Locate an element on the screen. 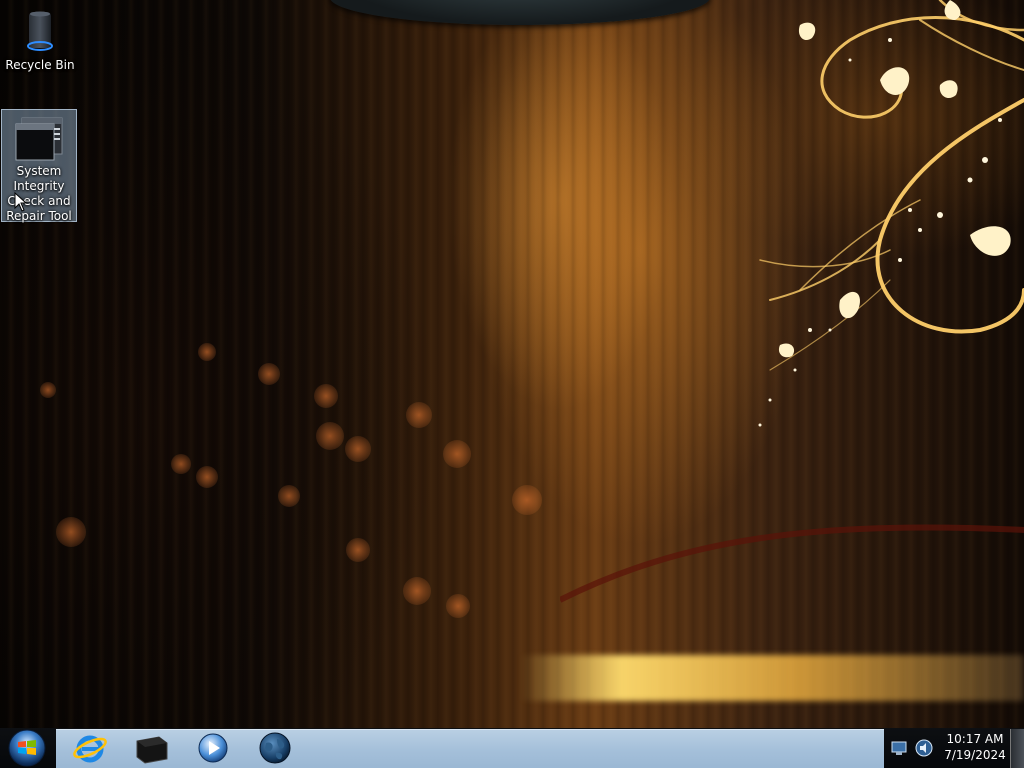 The width and height of the screenshot is (1024, 768). volume-icon is located at coordinates (924, 748).